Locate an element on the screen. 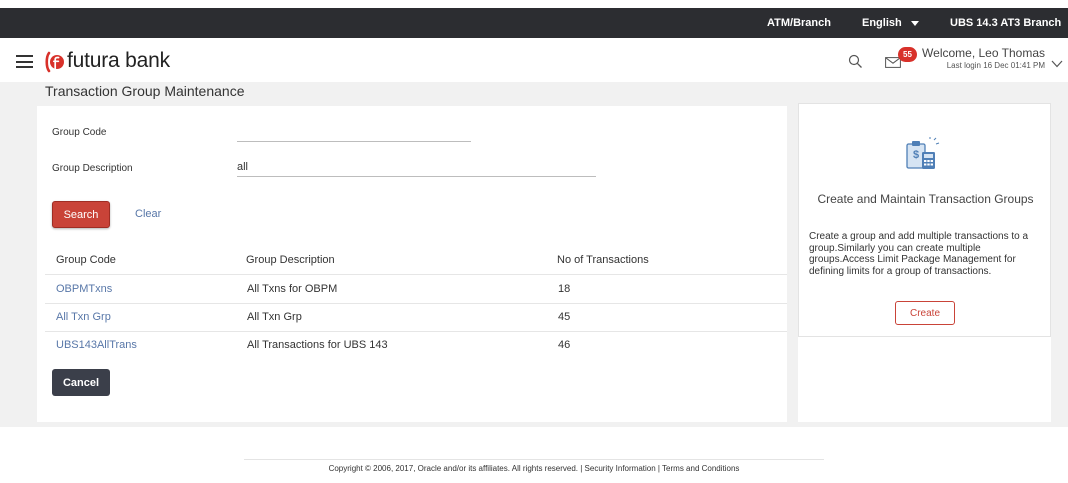  page-title: Transaction Group Maintenance is located at coordinates (145, 91).